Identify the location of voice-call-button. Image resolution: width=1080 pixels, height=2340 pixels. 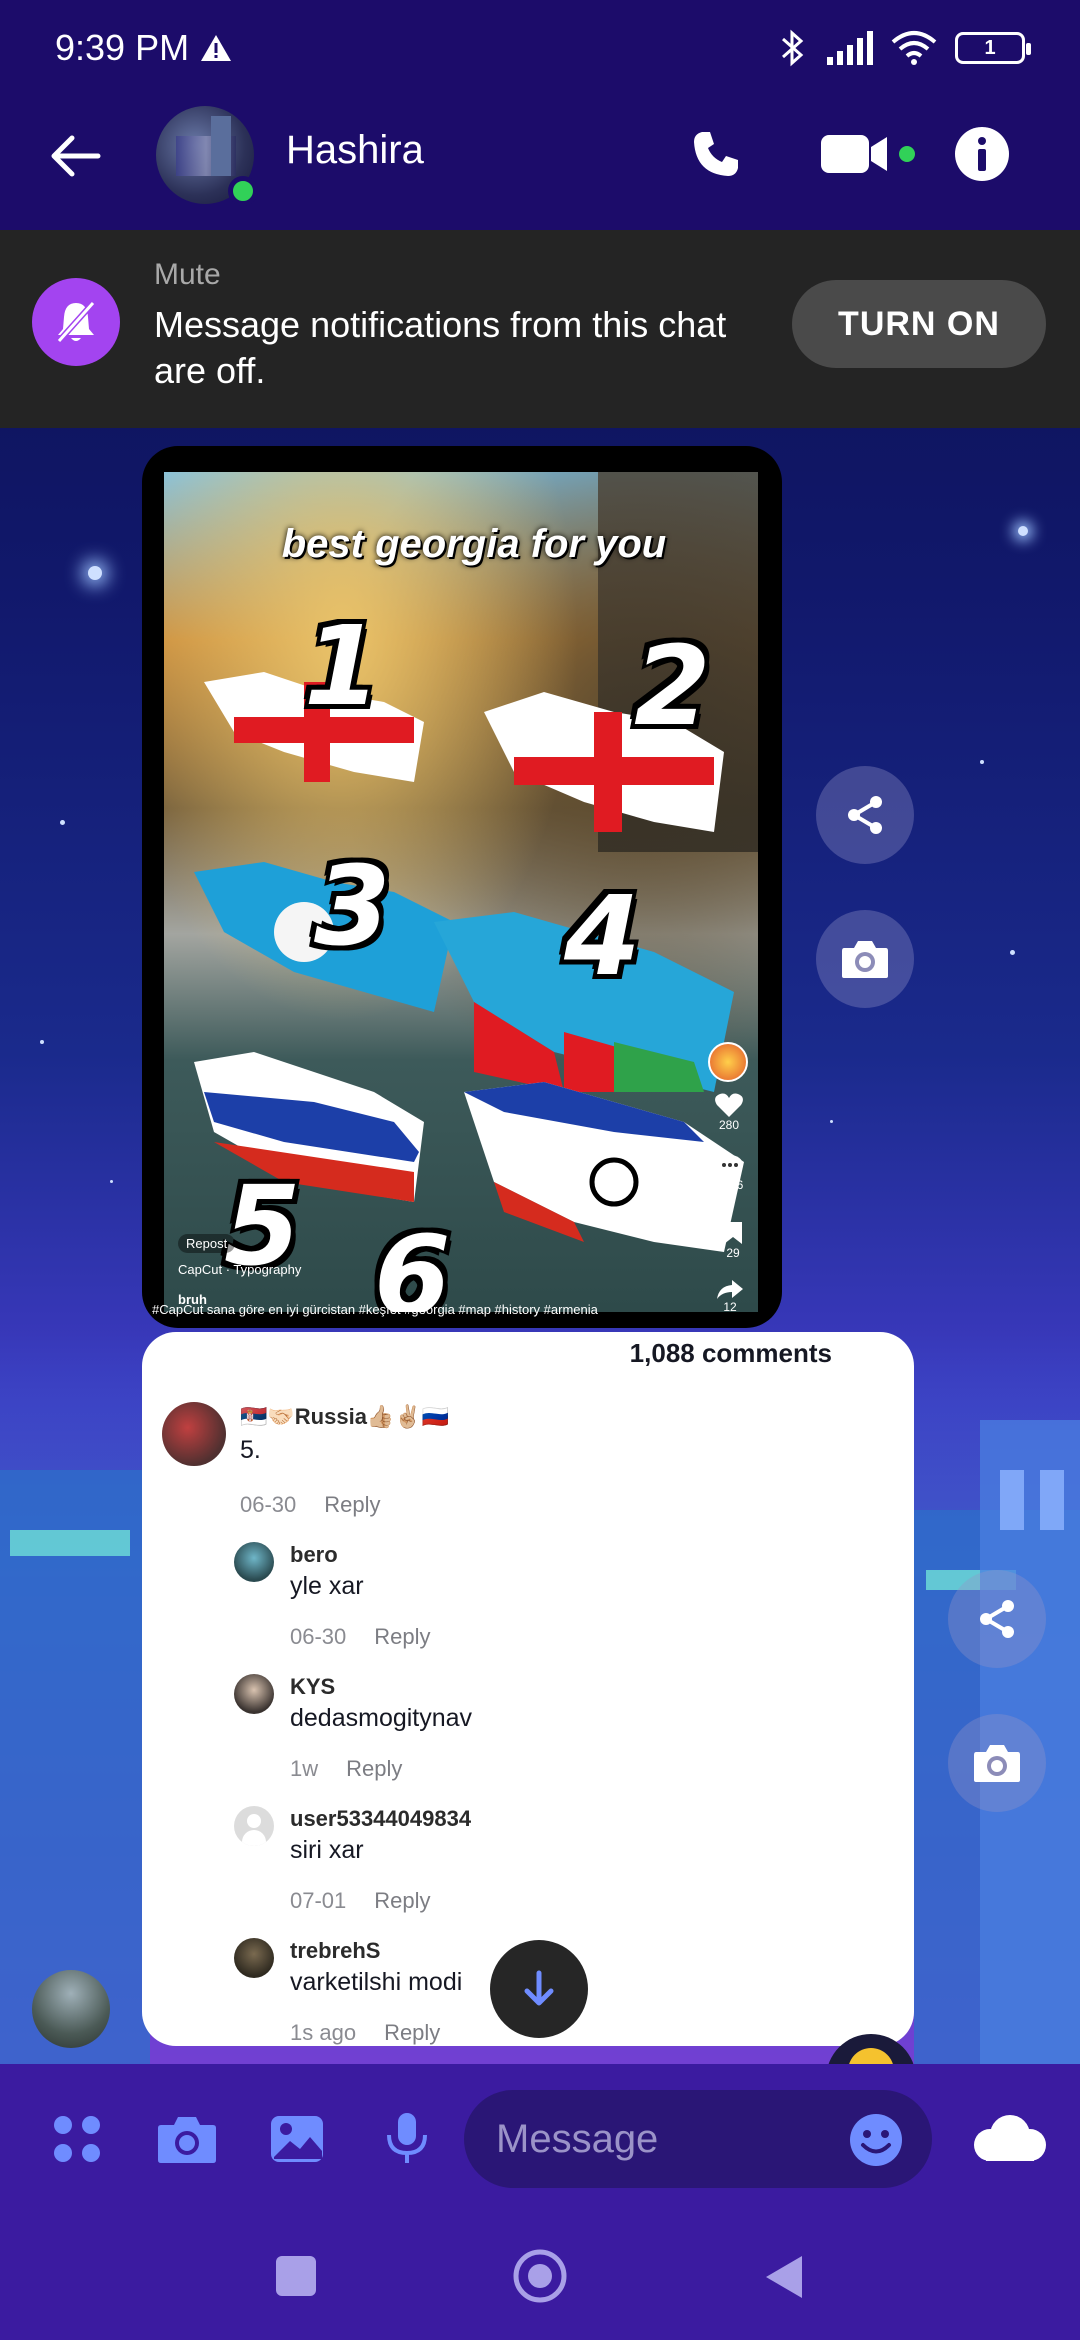
(716, 154).